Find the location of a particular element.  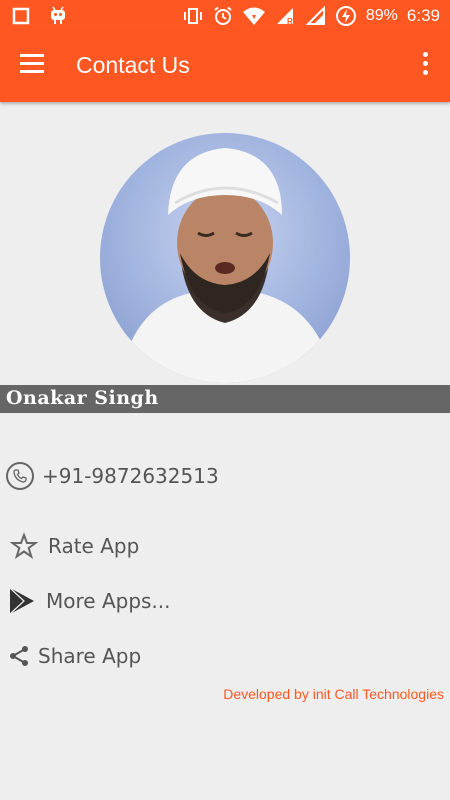

status-bar: R 89% 6:39 is located at coordinates (225, 16).